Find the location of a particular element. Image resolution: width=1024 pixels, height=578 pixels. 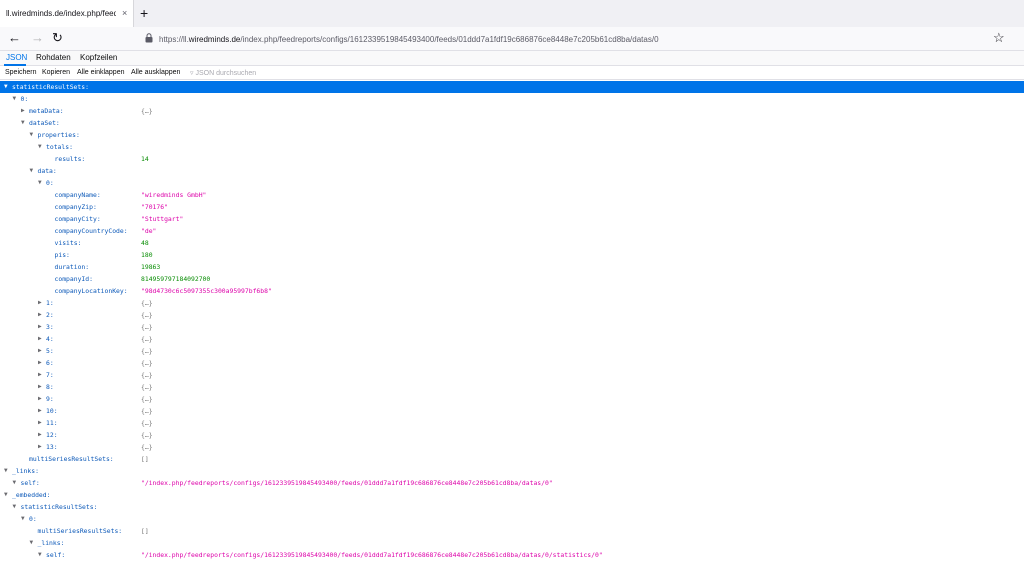

json-row: pis: 180 is located at coordinates (512, 255).